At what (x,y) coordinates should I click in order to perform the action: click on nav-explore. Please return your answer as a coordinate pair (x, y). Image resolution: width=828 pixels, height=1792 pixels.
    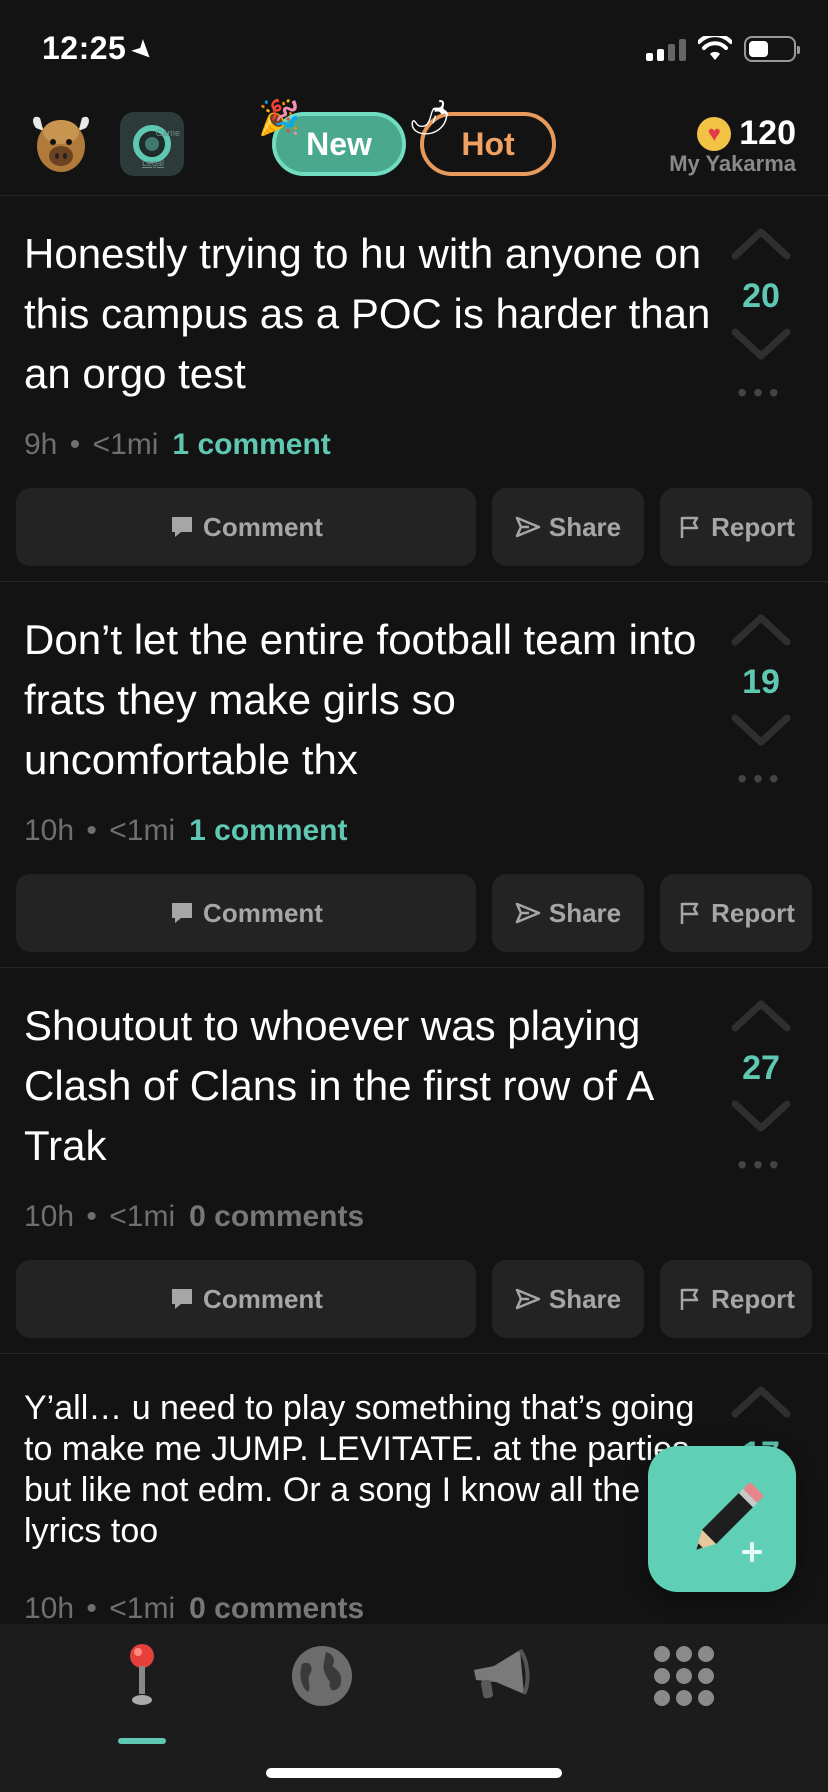
    Looking at the image, I should click on (322, 1695).